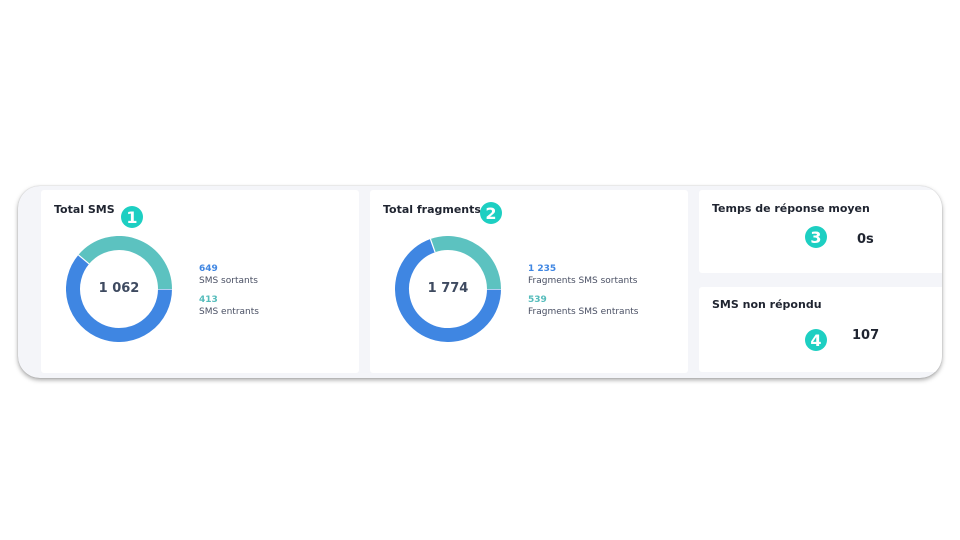 This screenshot has width=960, height=540. I want to click on step-badge: 3, so click(816, 237).